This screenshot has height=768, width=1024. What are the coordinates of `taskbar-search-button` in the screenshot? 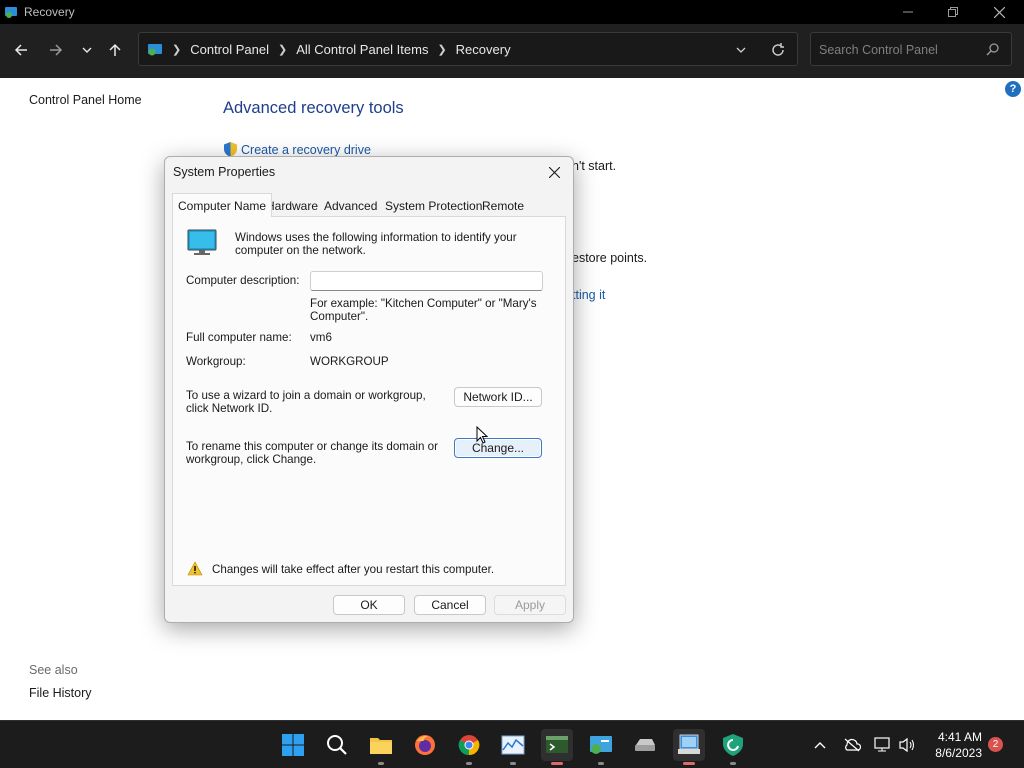 It's located at (337, 745).